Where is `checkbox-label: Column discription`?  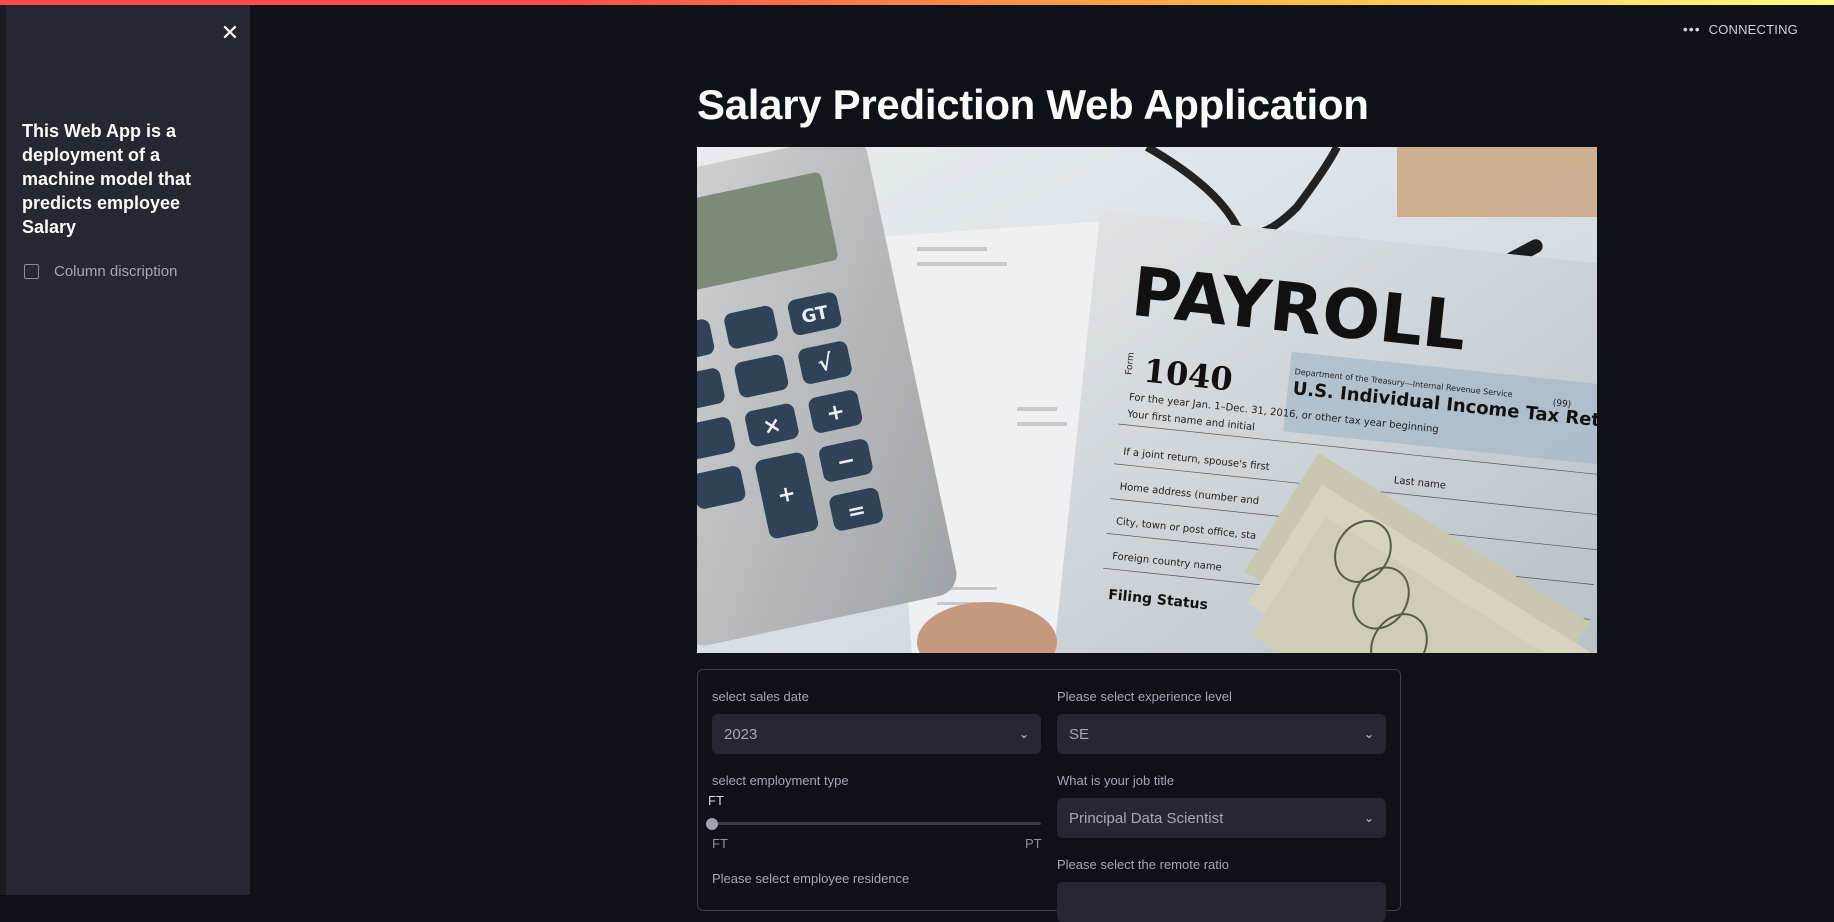
checkbox-label: Column discription is located at coordinates (116, 271).